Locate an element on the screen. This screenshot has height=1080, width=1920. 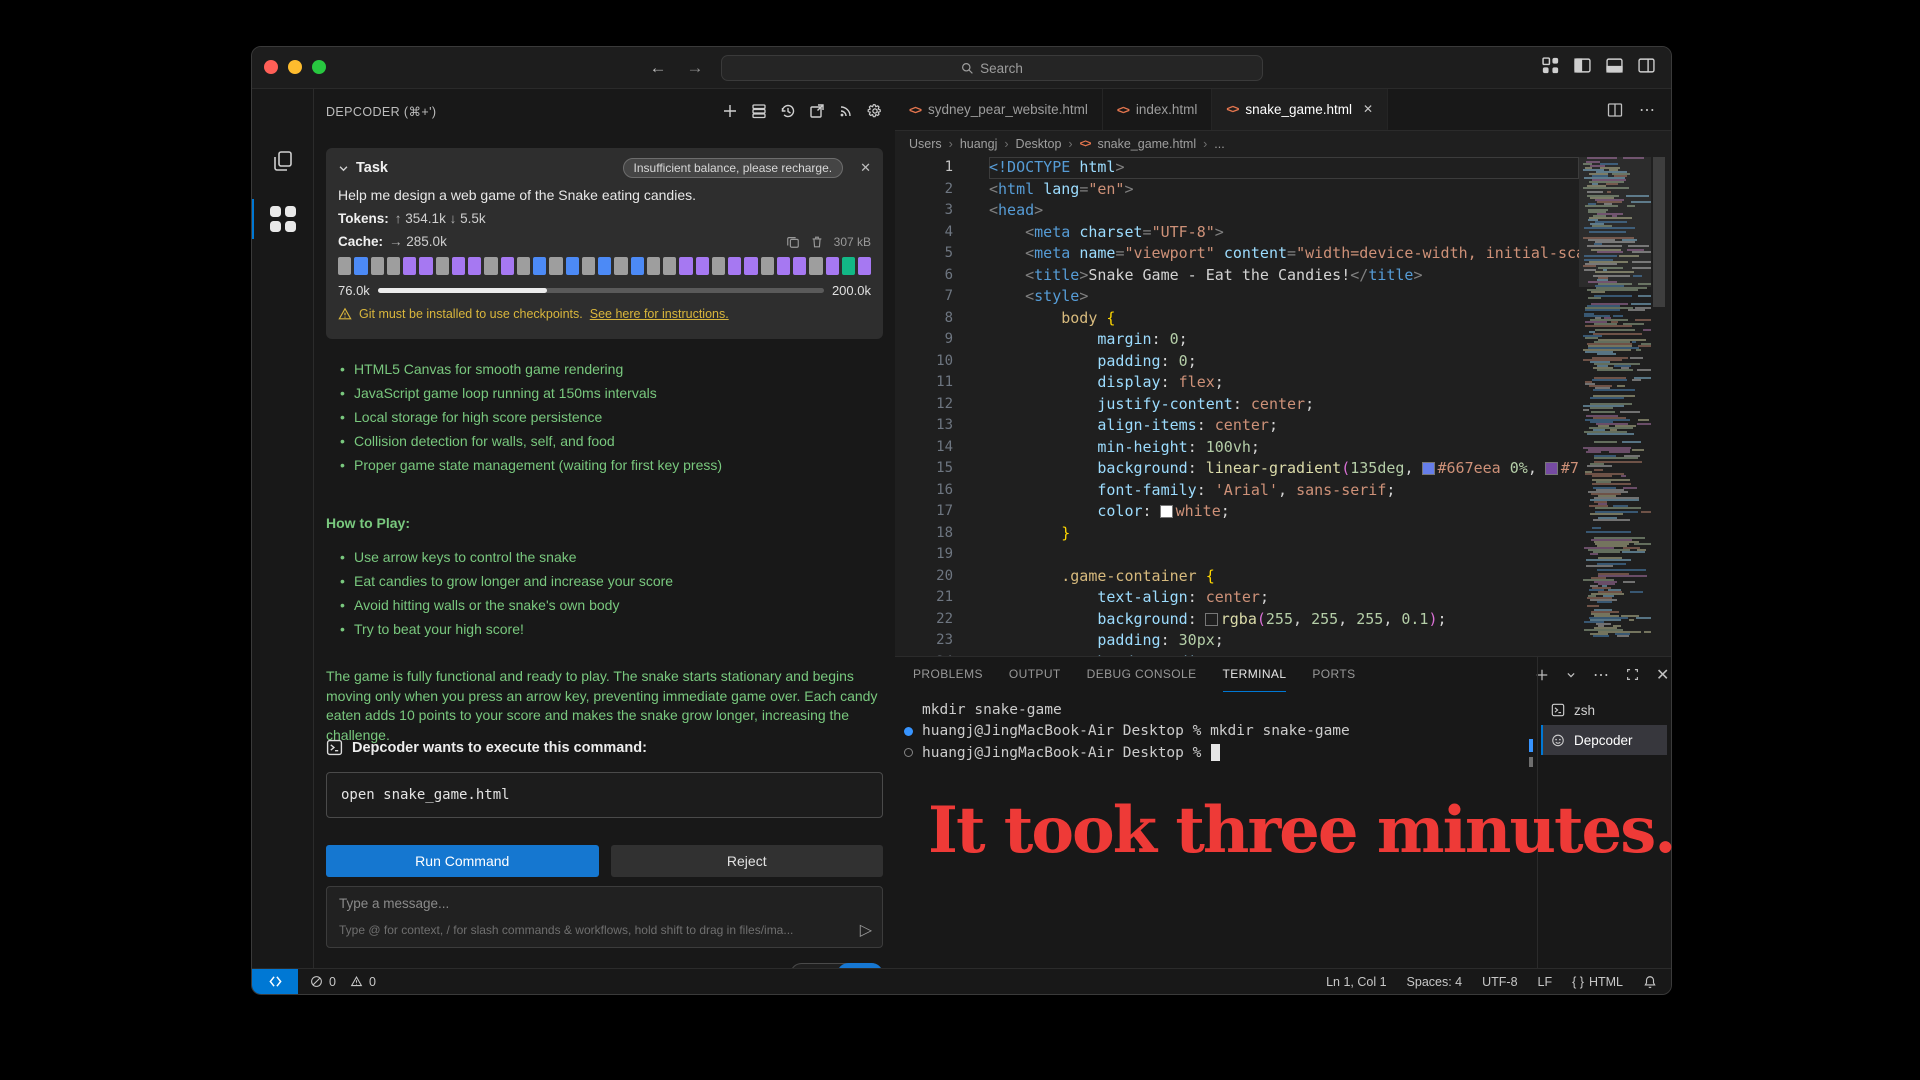
status-item: Spaces: 4 is located at coordinates (1435, 982).